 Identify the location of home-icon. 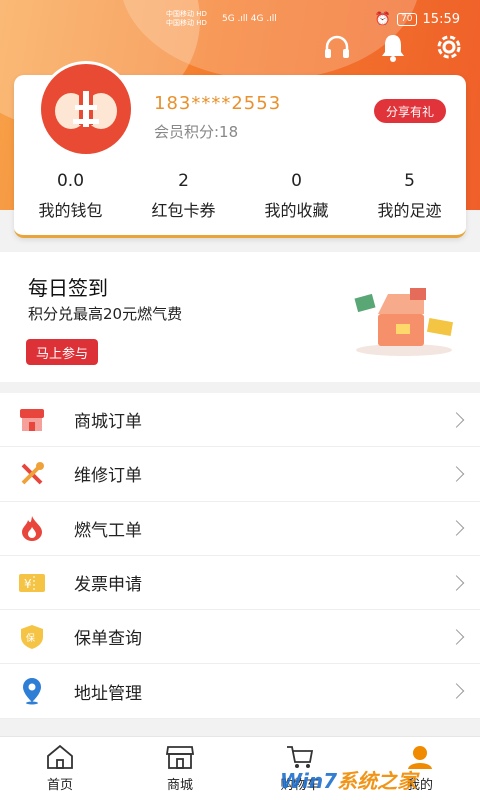
(60, 756).